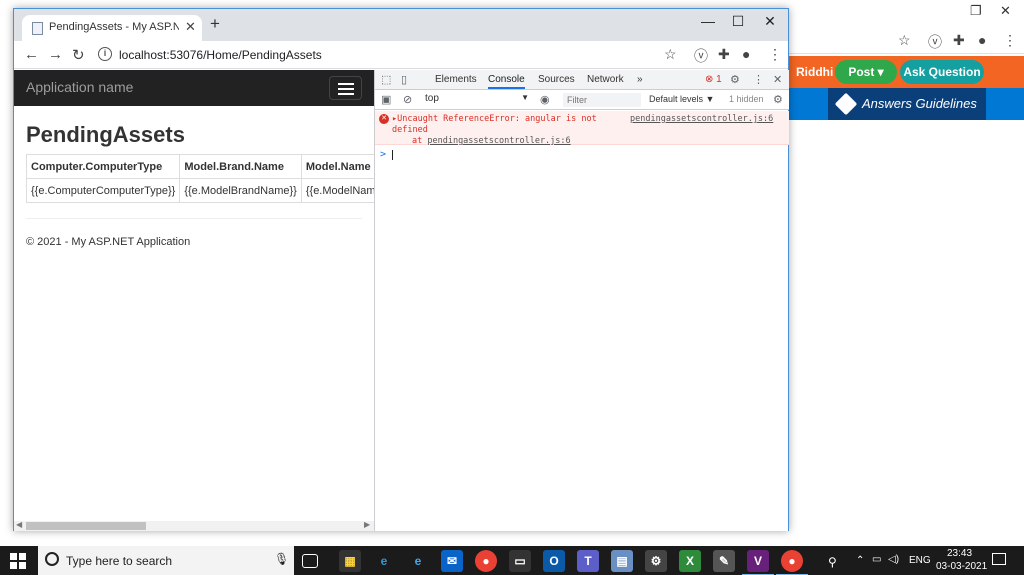 This screenshot has height=575, width=1024. Describe the element at coordinates (78, 55) in the screenshot. I see `reload-icon: ↻` at that location.